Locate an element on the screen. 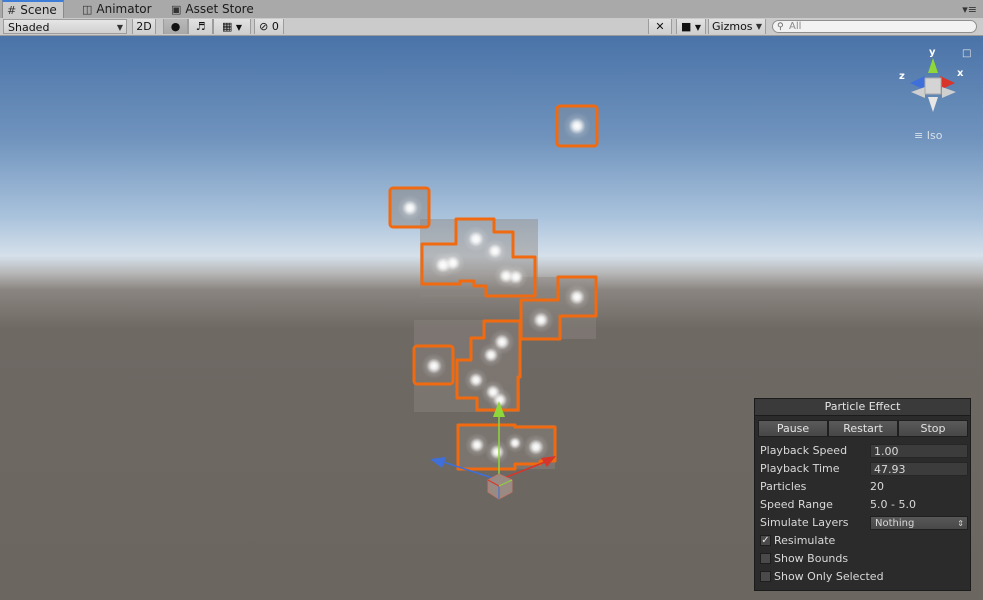 The width and height of the screenshot is (983, 600). simulate-layers-value: Nothing is located at coordinates (895, 523).